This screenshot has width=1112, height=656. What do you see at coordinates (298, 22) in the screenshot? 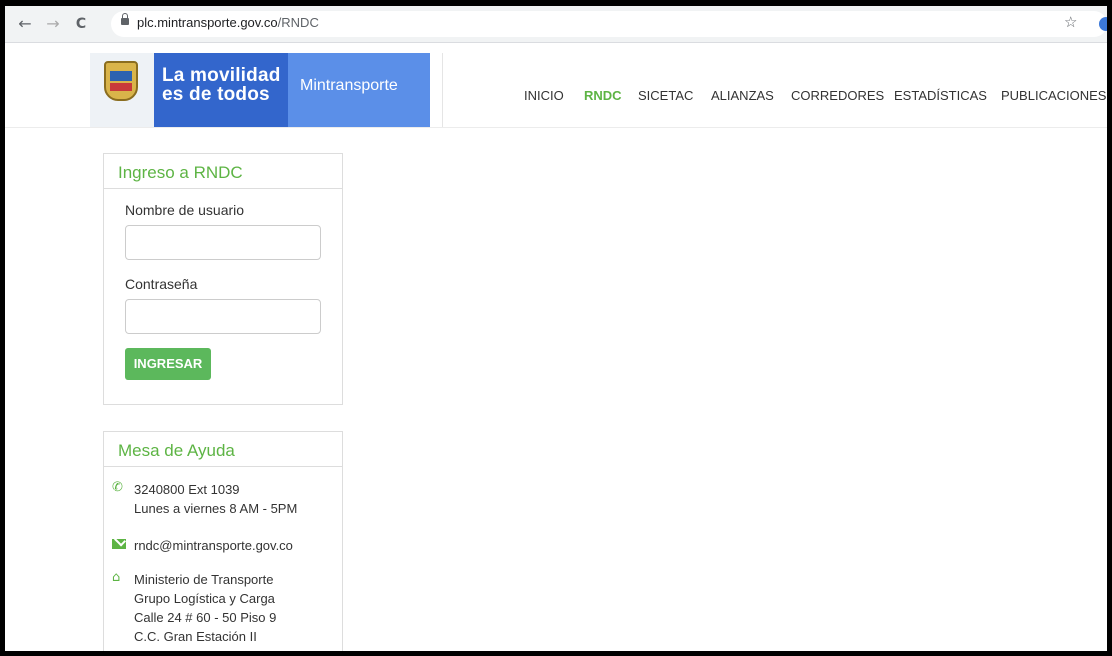
I see `url-path: /RNDC` at bounding box center [298, 22].